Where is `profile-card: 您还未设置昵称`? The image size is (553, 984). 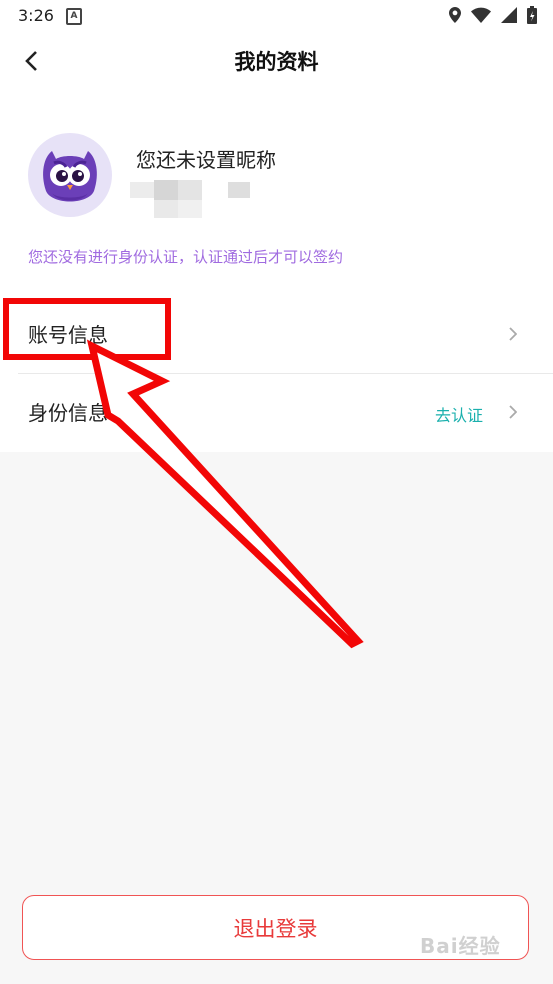 profile-card: 您还未设置昵称 is located at coordinates (276, 175).